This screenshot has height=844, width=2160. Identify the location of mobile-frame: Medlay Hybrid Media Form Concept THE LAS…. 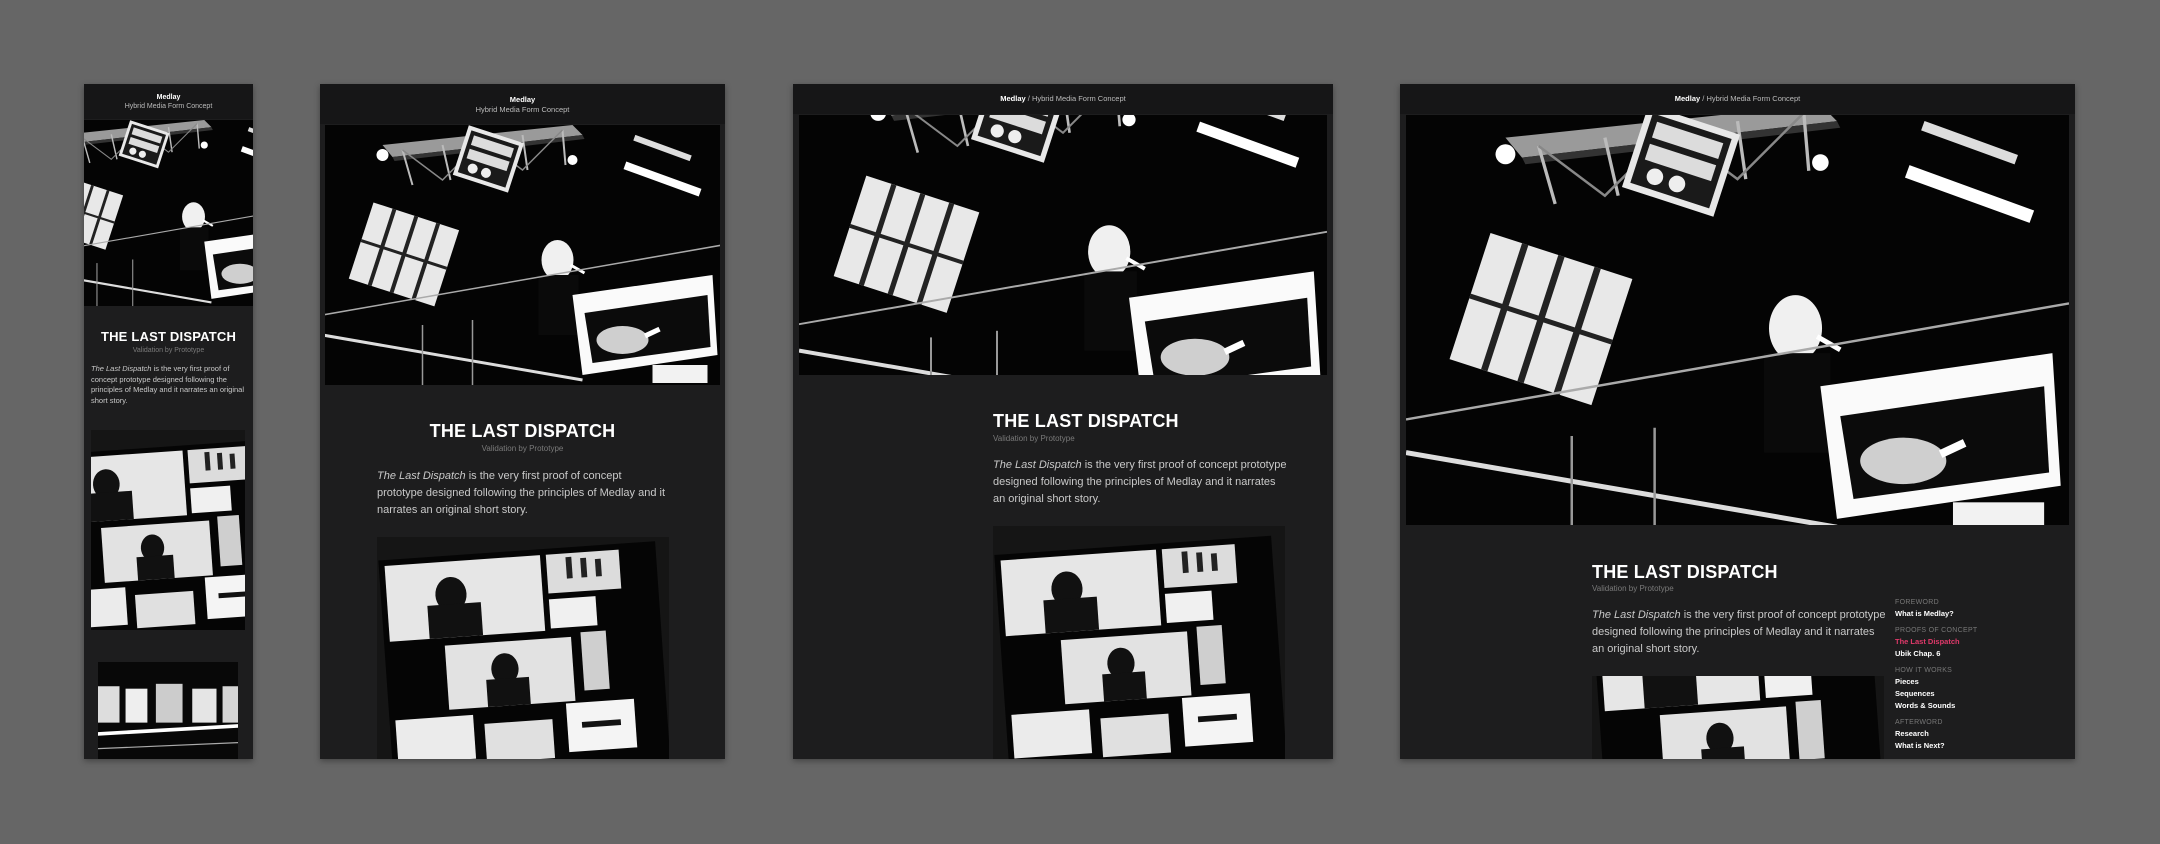
(168, 421).